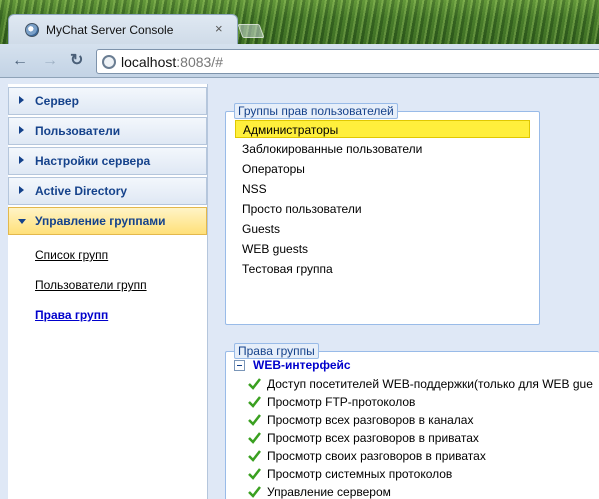 The width and height of the screenshot is (599, 499). Describe the element at coordinates (382, 269) in the screenshot. I see `group-row: Тестовая группа` at that location.